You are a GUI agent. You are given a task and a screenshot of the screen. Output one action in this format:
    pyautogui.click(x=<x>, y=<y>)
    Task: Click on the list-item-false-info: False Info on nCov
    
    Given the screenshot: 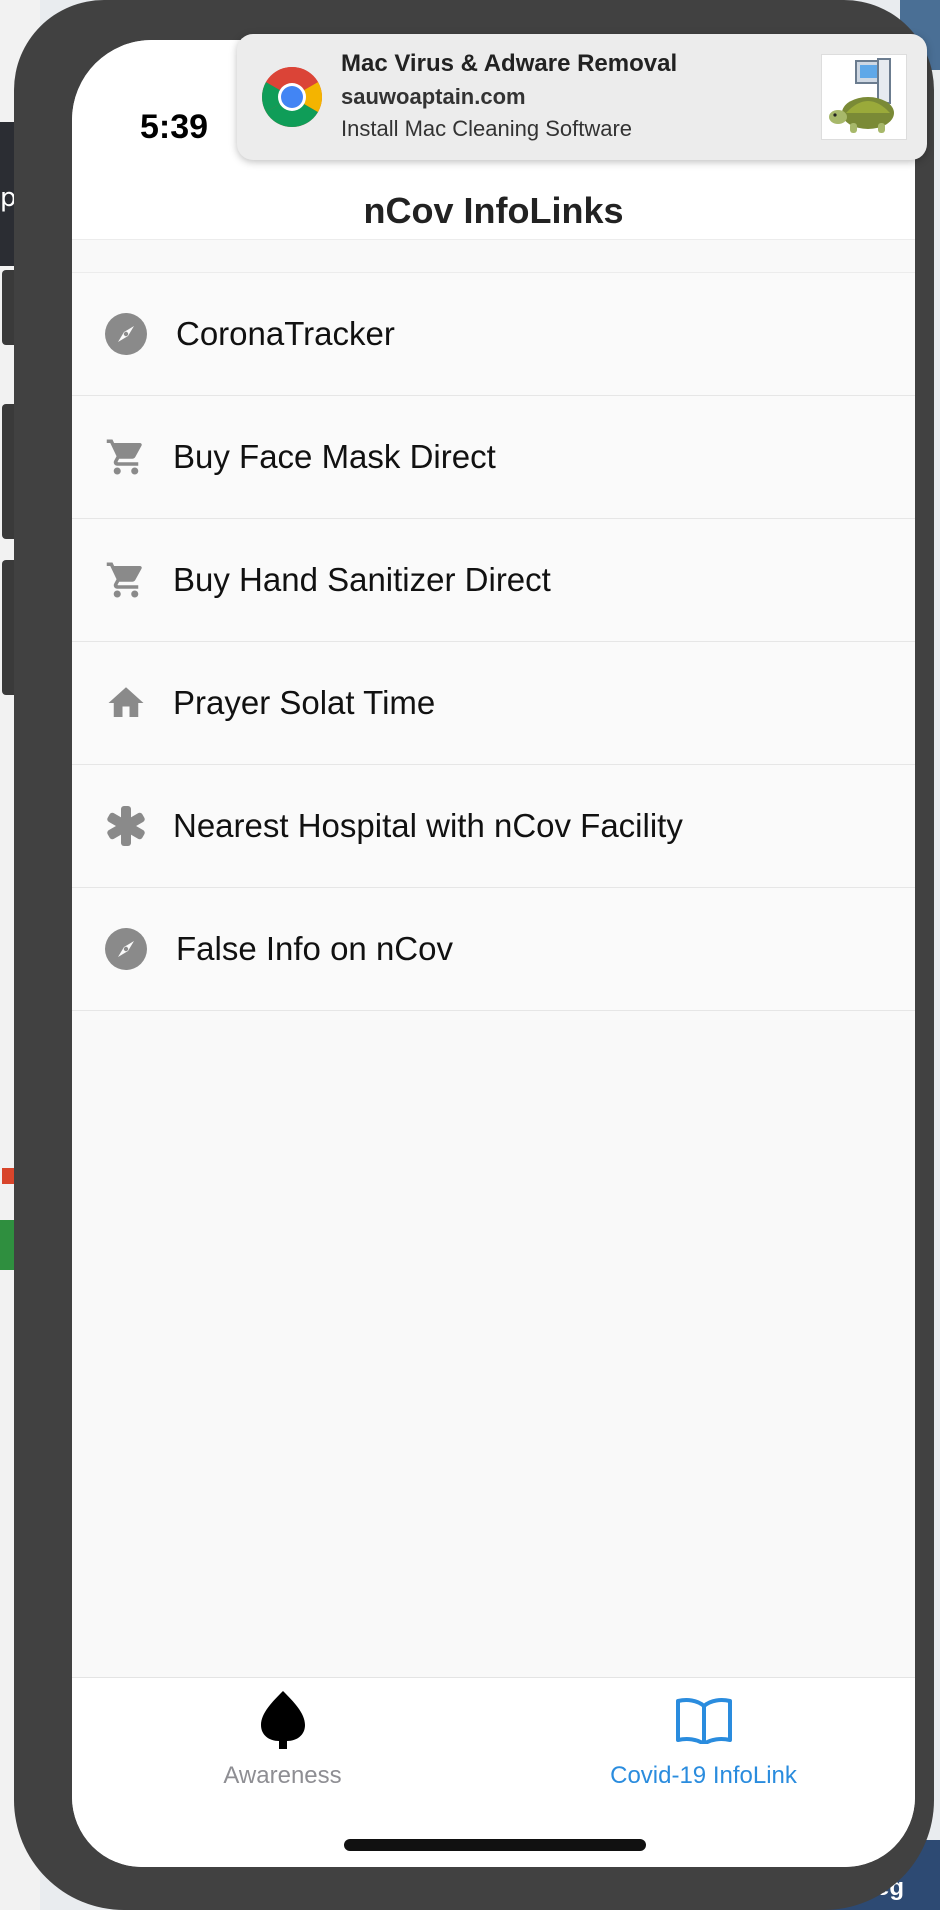 What is the action you would take?
    pyautogui.click(x=493, y=949)
    